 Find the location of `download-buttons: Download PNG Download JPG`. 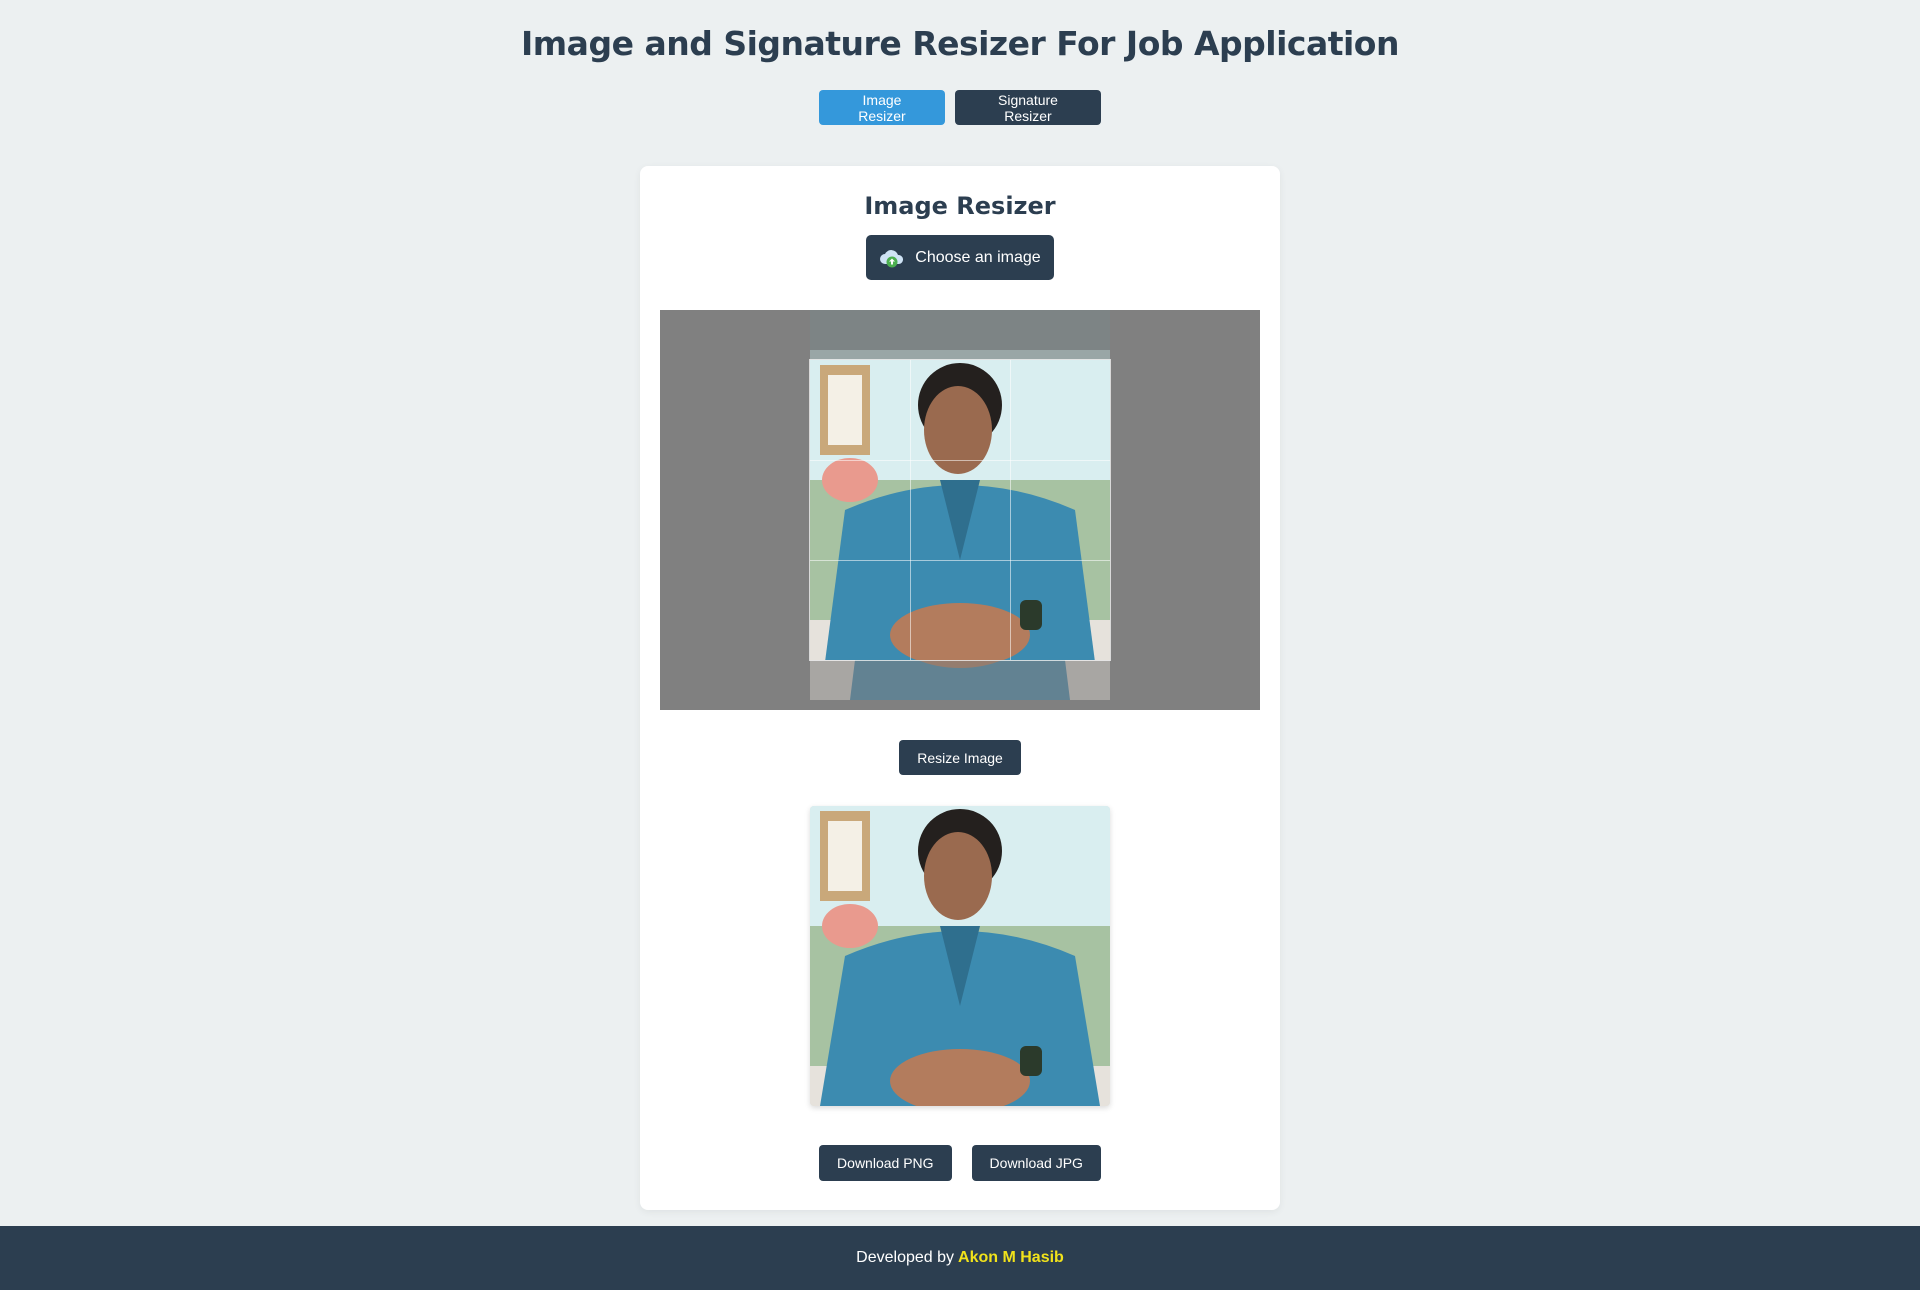

download-buttons: Download PNG Download JPG is located at coordinates (960, 1163).